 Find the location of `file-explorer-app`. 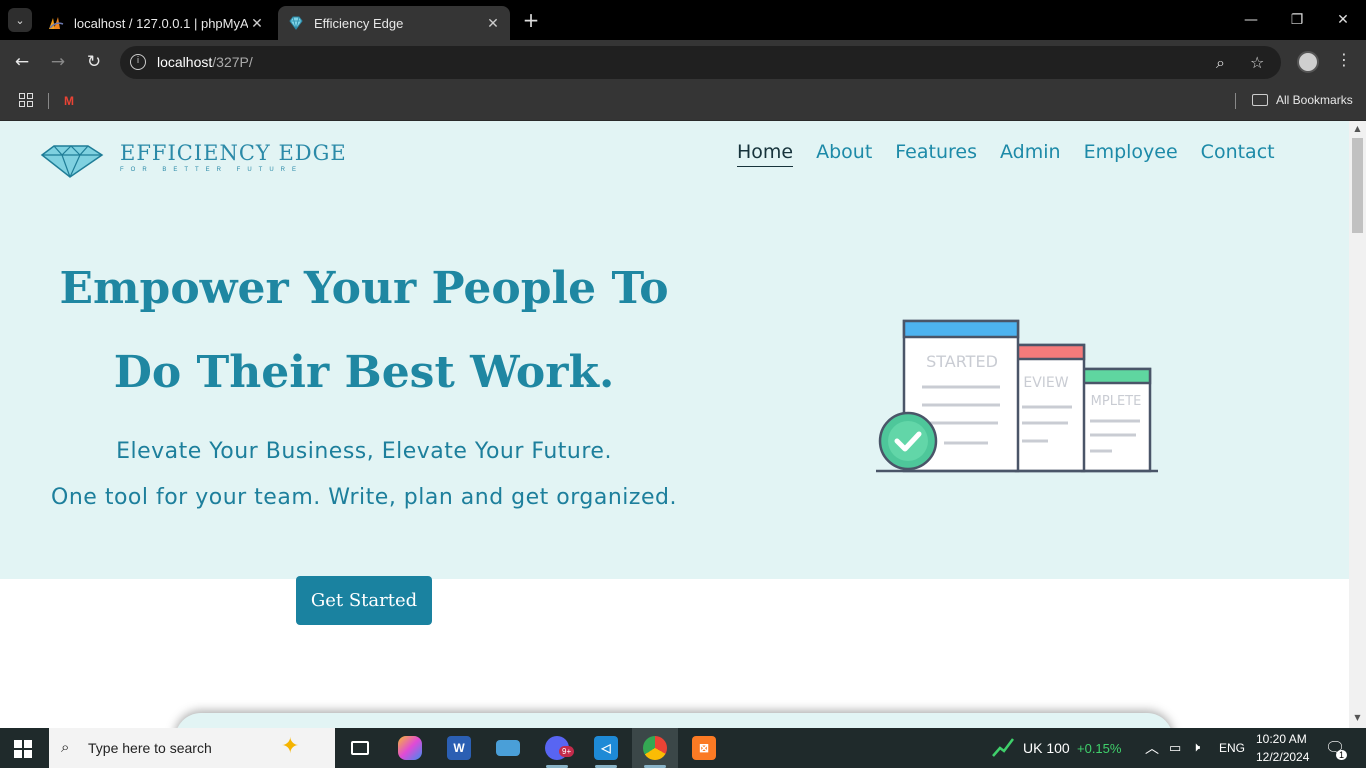

file-explorer-app is located at coordinates (508, 748).